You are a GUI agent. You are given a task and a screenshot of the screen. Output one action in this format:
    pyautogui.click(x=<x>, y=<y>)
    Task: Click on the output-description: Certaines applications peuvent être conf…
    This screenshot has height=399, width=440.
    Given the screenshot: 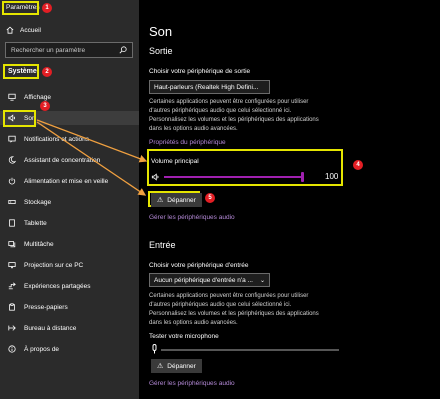 What is the action you would take?
    pyautogui.click(x=234, y=115)
    